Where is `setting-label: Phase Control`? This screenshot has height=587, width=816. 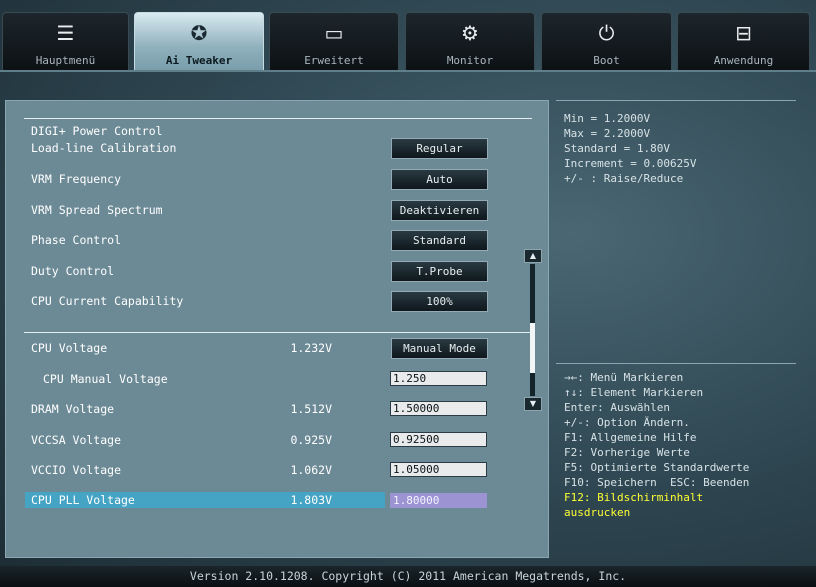 setting-label: Phase Control is located at coordinates (76, 240).